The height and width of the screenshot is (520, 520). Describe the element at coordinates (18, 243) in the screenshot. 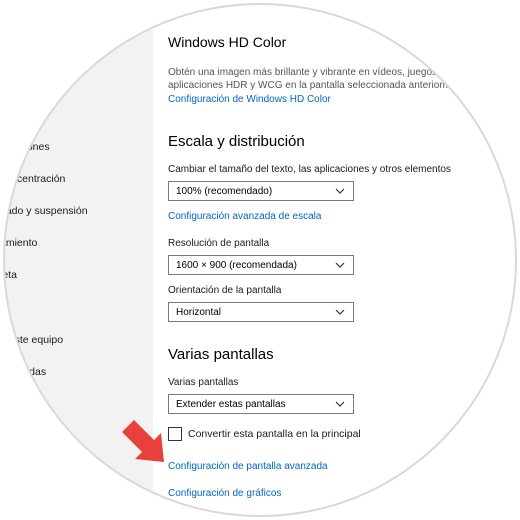

I see `sidebar-item-almacenamiento: amiento` at that location.